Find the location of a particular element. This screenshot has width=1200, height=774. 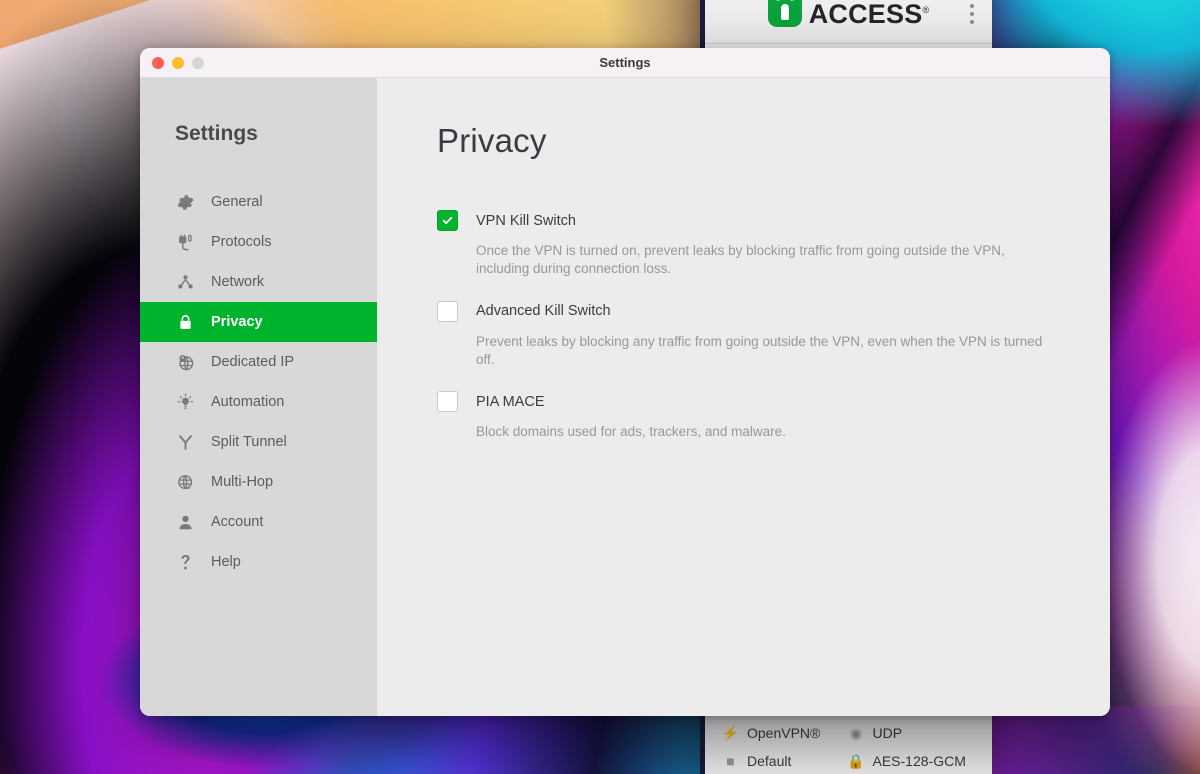

sidebar-item-general: General is located at coordinates (258, 202).